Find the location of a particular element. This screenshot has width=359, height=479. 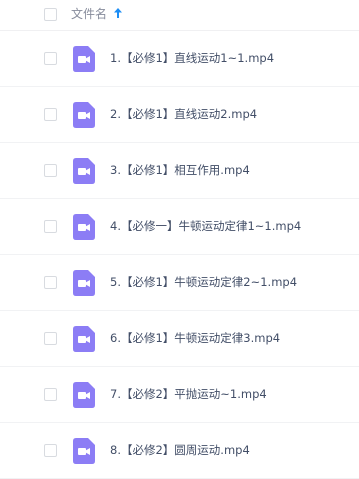

file-row: 4.【必修一】牛顿运动定律1~1.mp4 is located at coordinates (179, 227).